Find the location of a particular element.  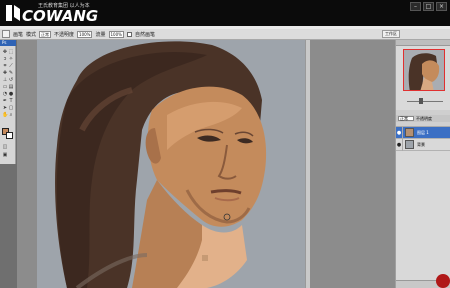

zoom-tool-icon: ⌕ is located at coordinates (11, 115).